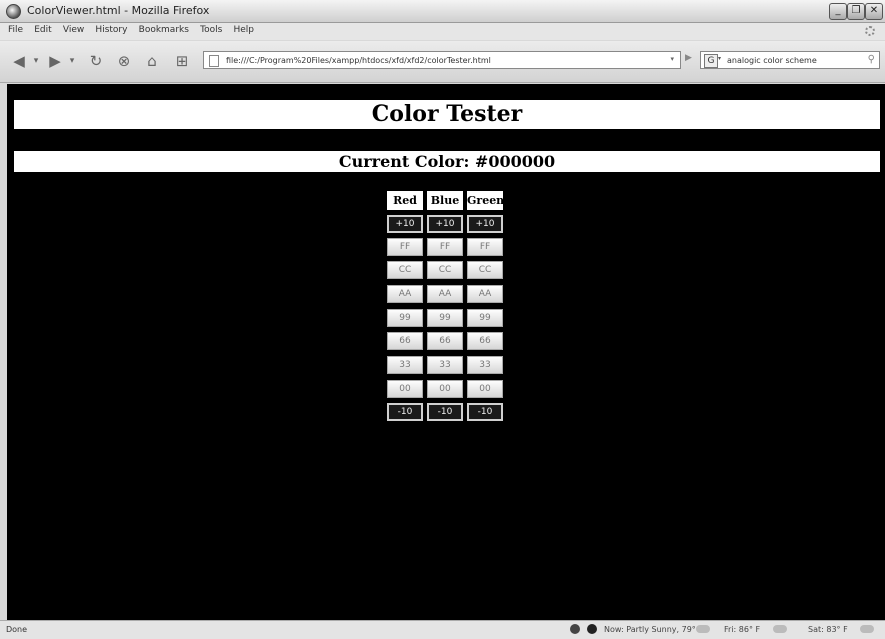 The height and width of the screenshot is (639, 885). What do you see at coordinates (485, 341) in the screenshot?
I see `green-66-button: 66` at bounding box center [485, 341].